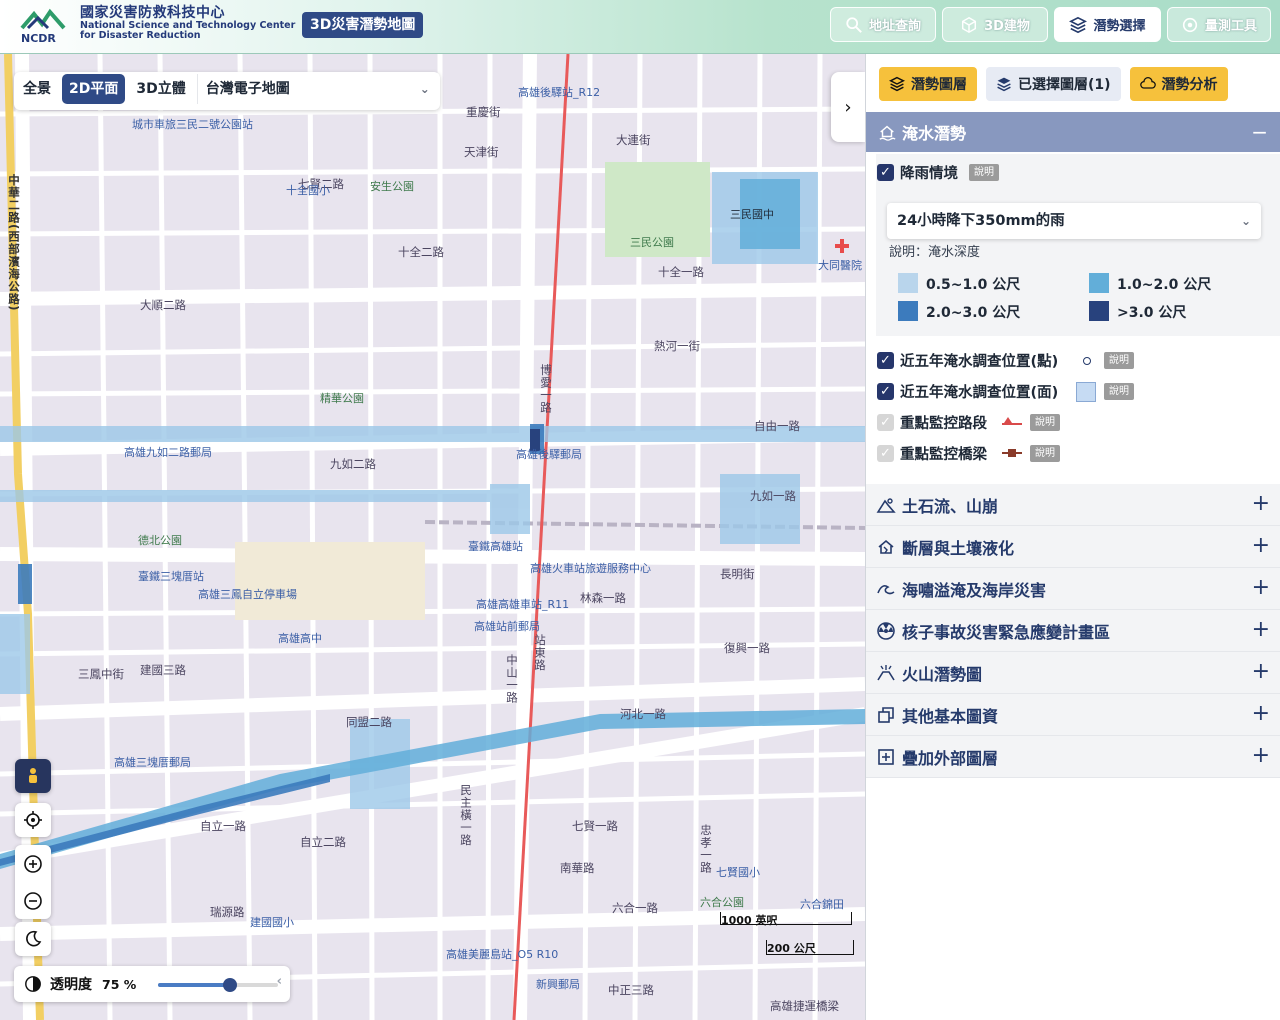 The image size is (1280, 1020). What do you see at coordinates (33, 984) in the screenshot?
I see `opacity-icon` at bounding box center [33, 984].